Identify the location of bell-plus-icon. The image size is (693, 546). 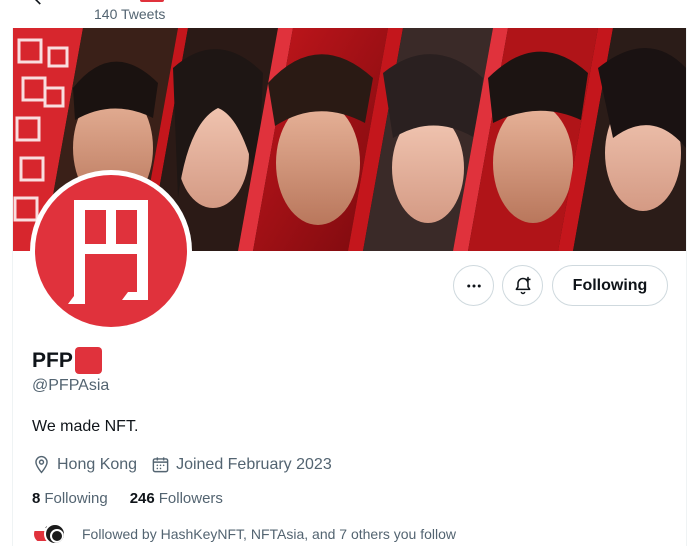
(522, 285).